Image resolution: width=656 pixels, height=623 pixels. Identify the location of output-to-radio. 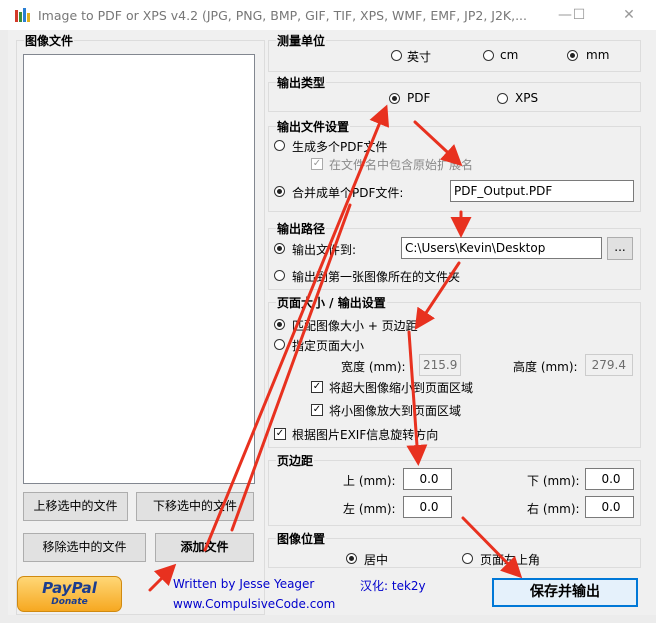
(279, 248).